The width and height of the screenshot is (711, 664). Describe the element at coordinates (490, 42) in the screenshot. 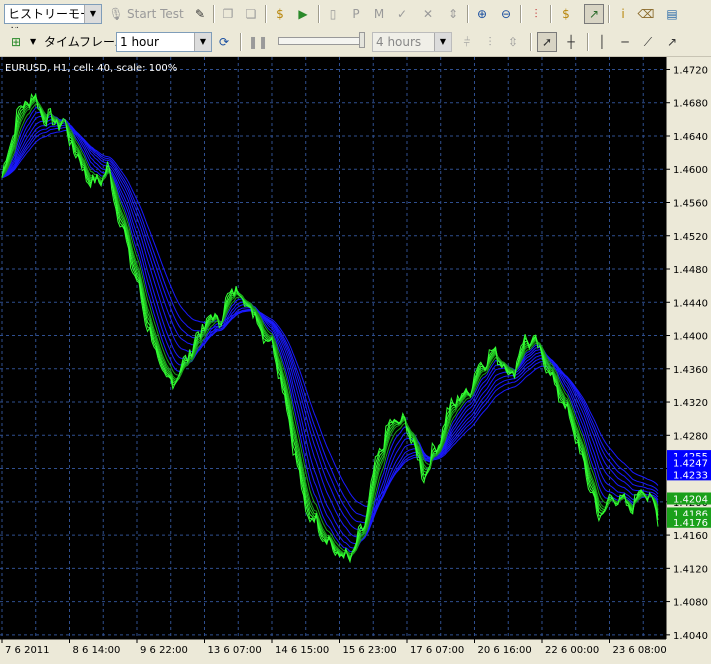

I see `candle-icon: ⫶` at that location.